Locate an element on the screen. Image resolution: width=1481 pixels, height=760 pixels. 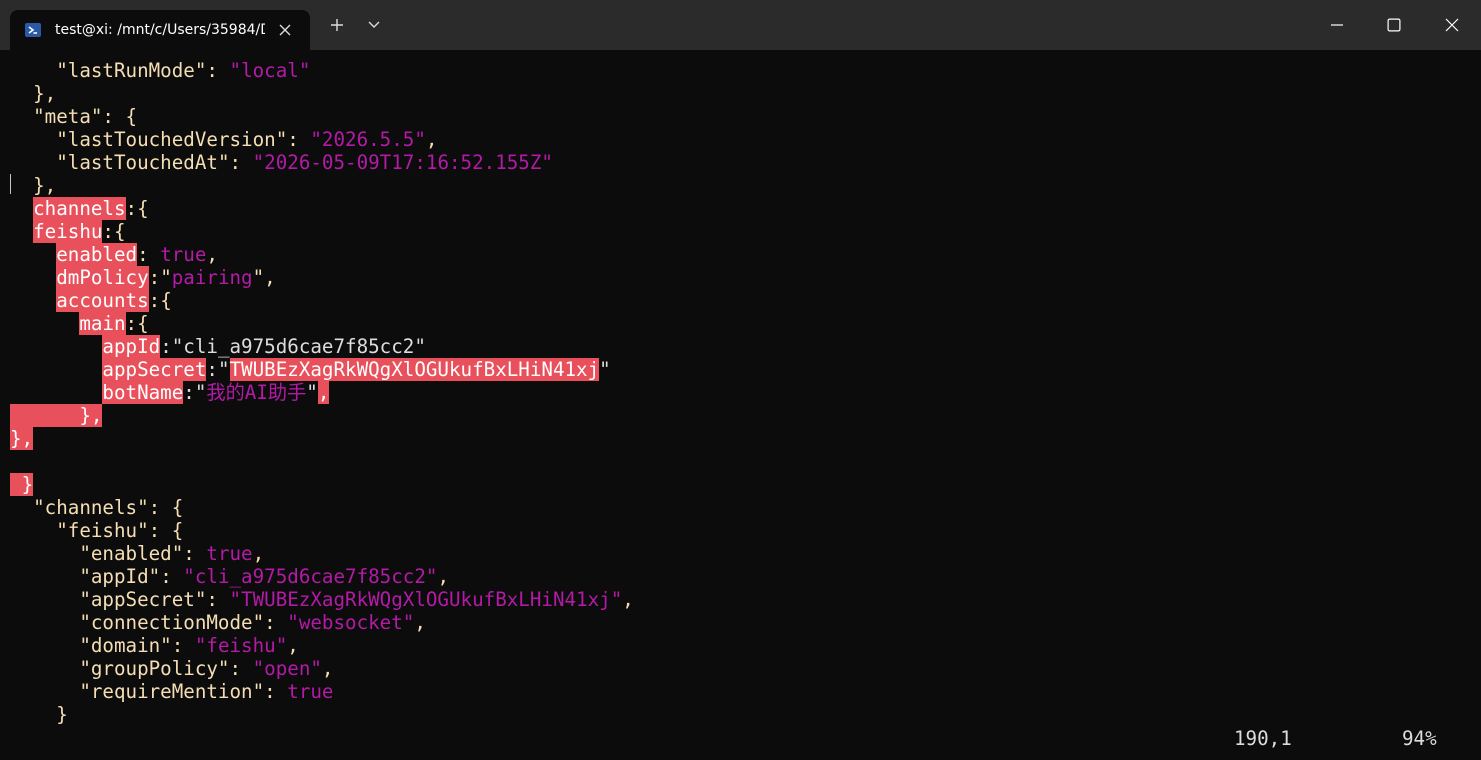
editor-line: "lastRunMode": "local" is located at coordinates (183, 70).